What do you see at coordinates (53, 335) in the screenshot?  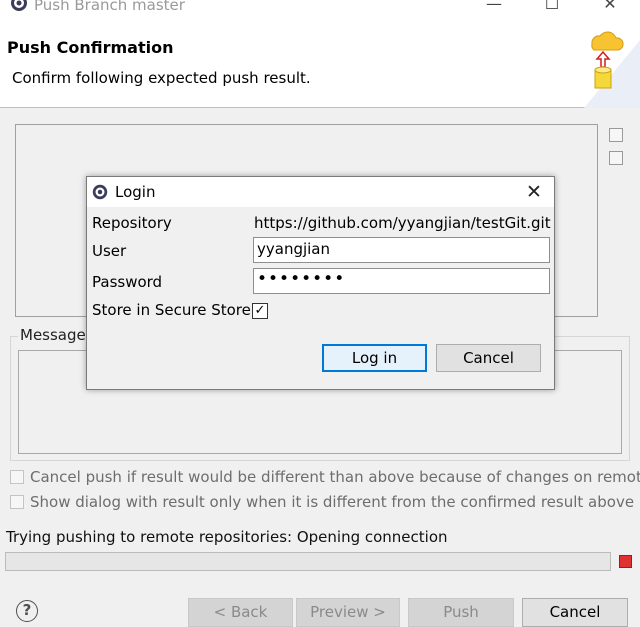 I see `message-label: Message` at bounding box center [53, 335].